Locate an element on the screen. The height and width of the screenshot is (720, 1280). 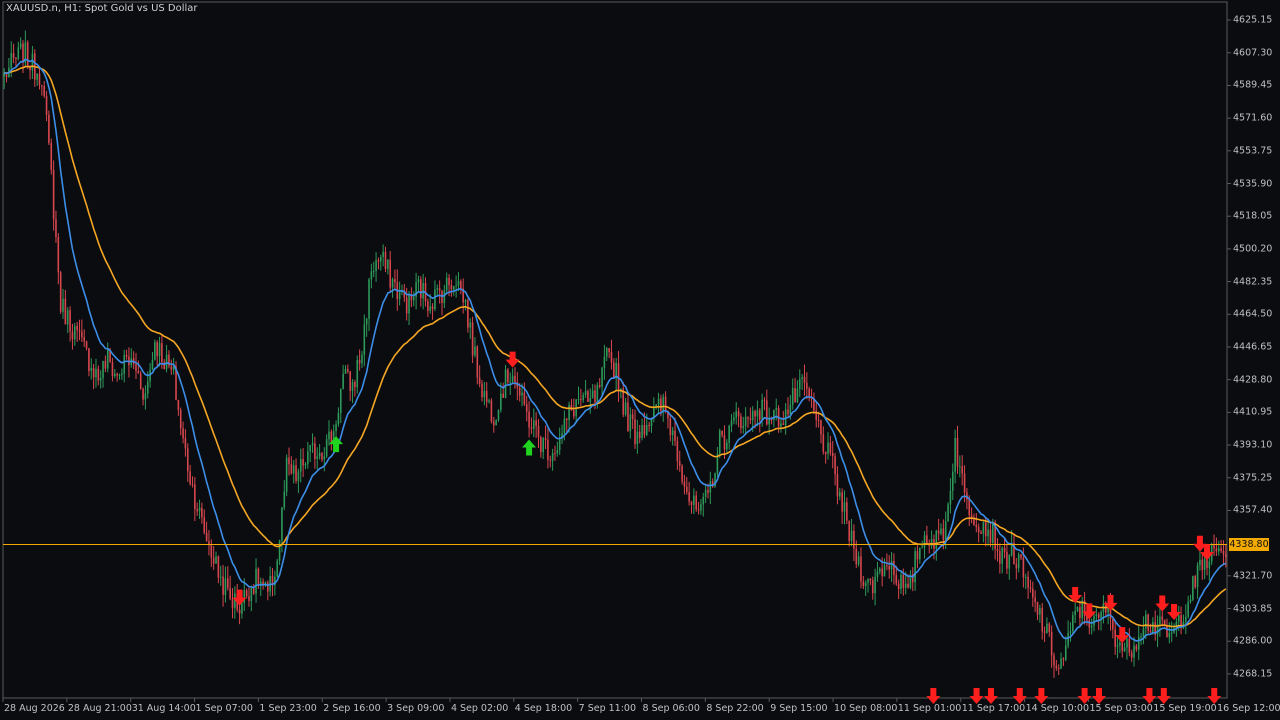
x-tick-label: 11 Sep 01:00 is located at coordinates (929, 708).